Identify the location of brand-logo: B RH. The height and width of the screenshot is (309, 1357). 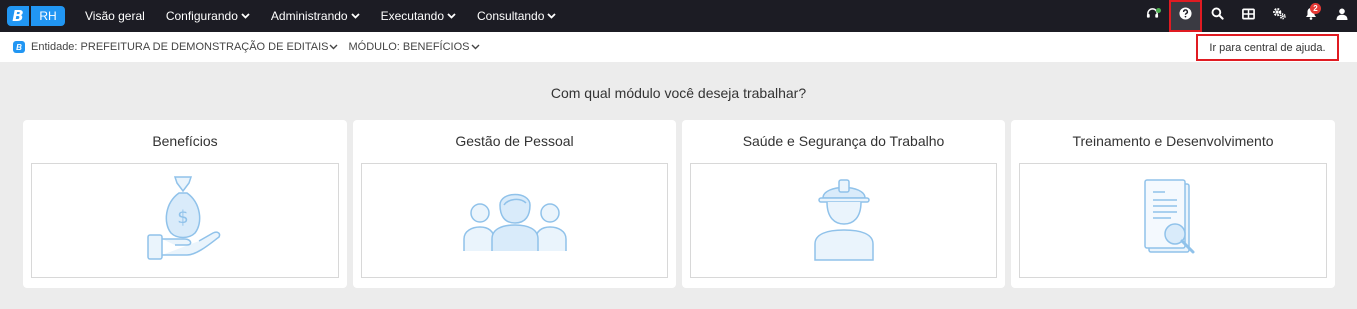
(36, 16).